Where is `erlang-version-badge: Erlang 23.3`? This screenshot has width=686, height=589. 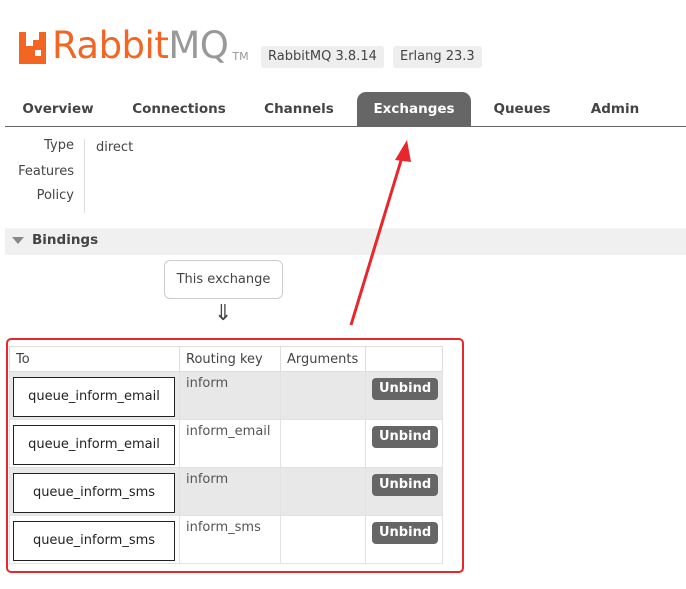 erlang-version-badge: Erlang 23.3 is located at coordinates (437, 57).